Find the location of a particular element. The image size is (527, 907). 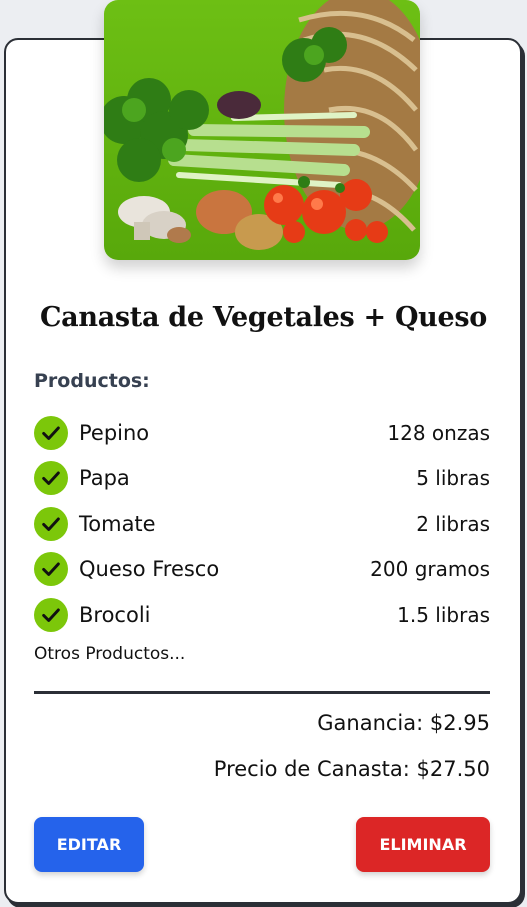

product-quantity: 2 libras is located at coordinates (453, 523).